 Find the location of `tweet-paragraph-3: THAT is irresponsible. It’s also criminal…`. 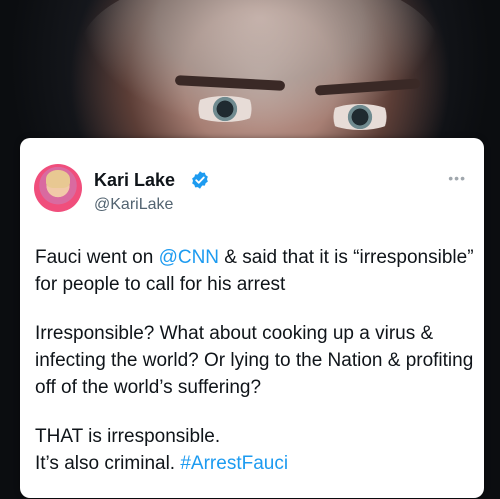

tweet-paragraph-3: THAT is irresponsible. It’s also criminal… is located at coordinates (255, 450).